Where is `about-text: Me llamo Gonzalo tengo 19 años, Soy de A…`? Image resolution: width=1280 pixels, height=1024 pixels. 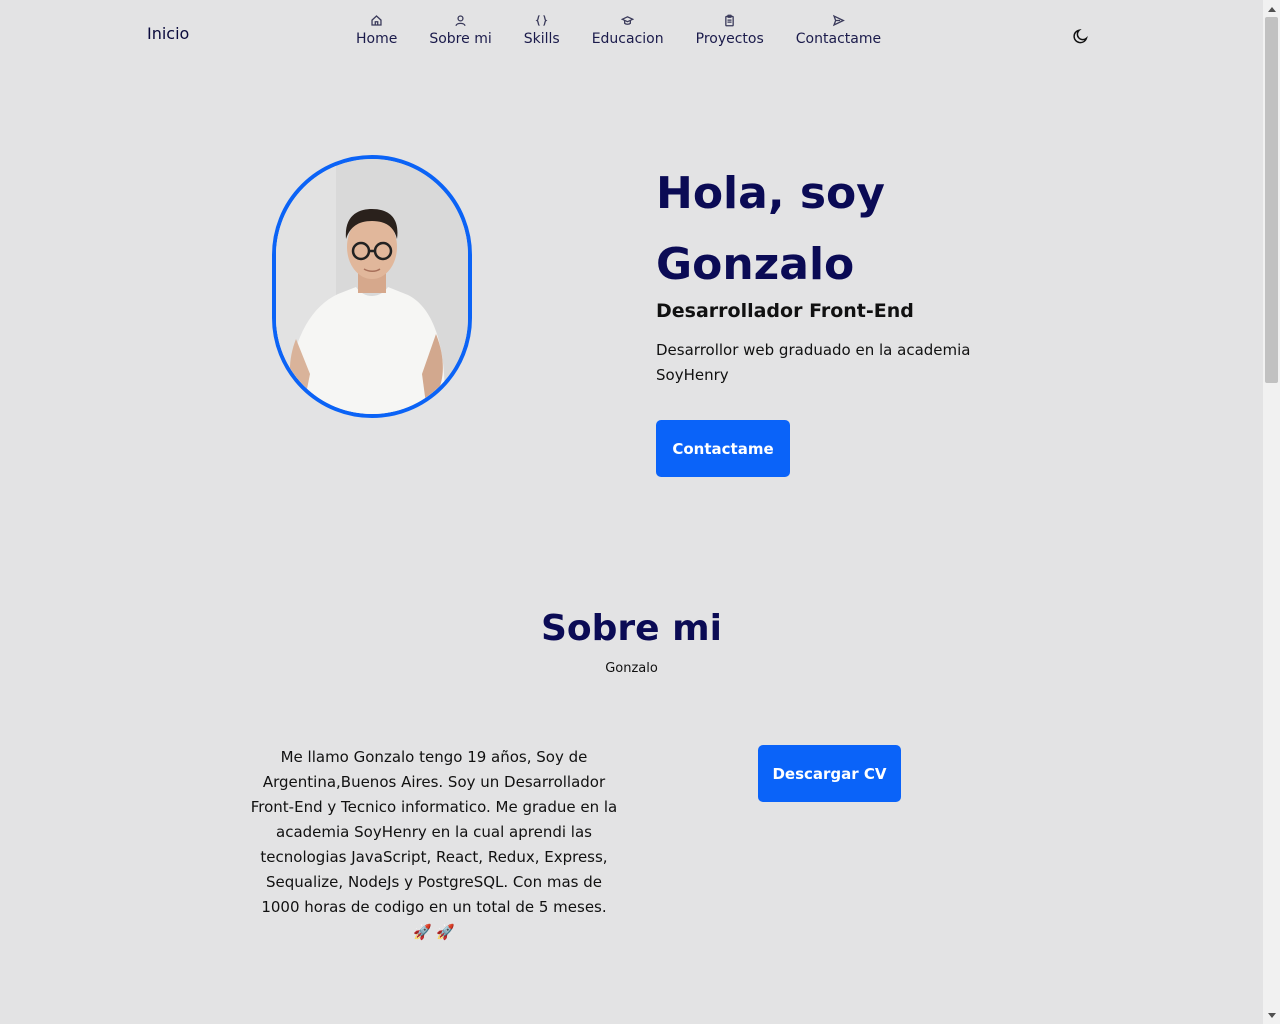
about-text: Me llamo Gonzalo tengo 19 años, Soy de A… is located at coordinates (434, 844).